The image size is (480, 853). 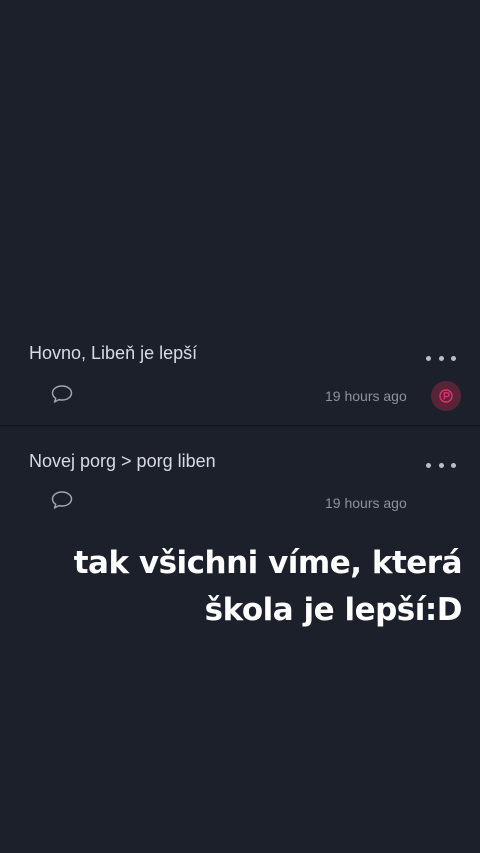 I want to click on post-item: Hovno, Libeň je lepší 19 hours ago, so click(x=240, y=377).